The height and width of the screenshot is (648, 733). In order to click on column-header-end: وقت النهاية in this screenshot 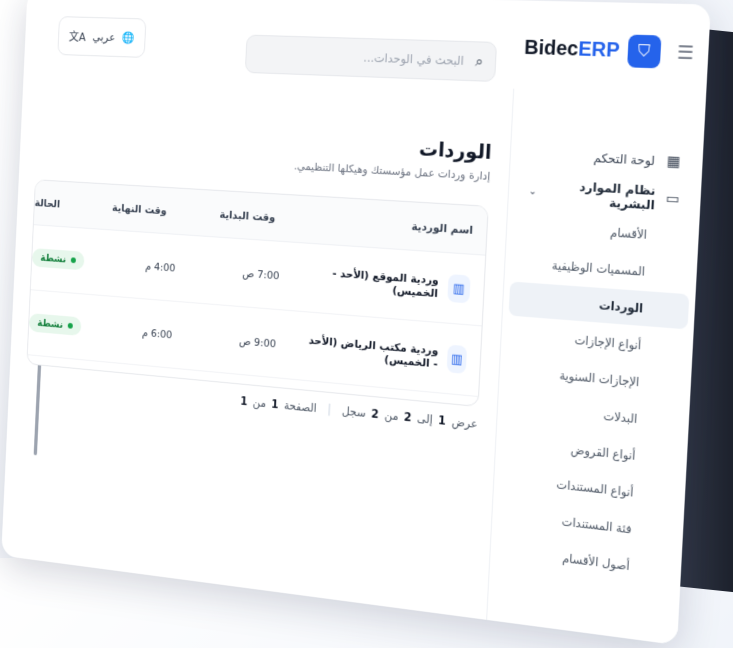, I will do `click(140, 208)`.